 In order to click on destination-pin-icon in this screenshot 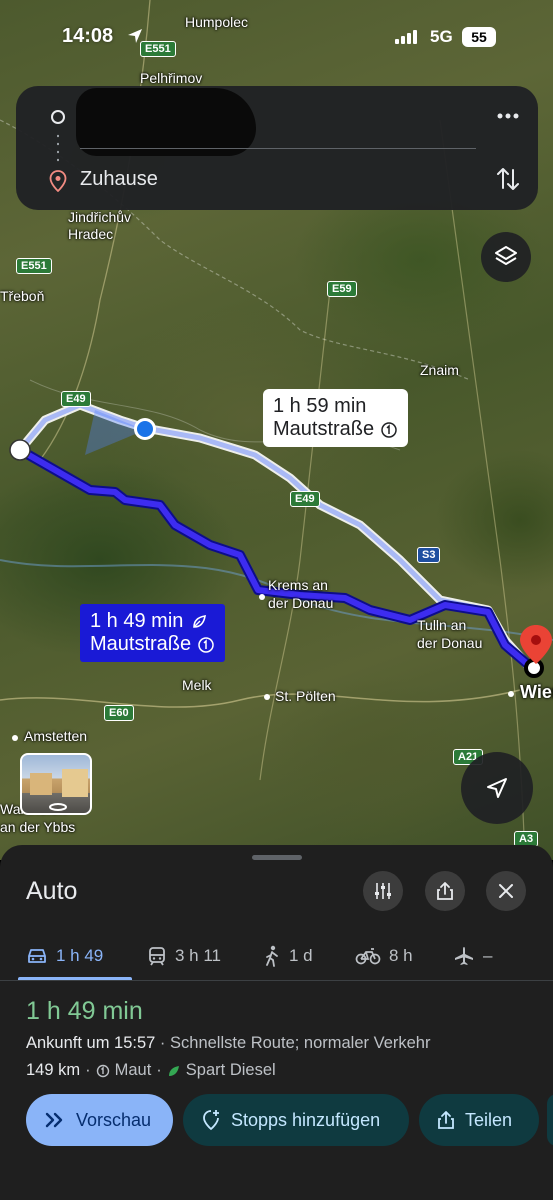, I will do `click(58, 181)`.